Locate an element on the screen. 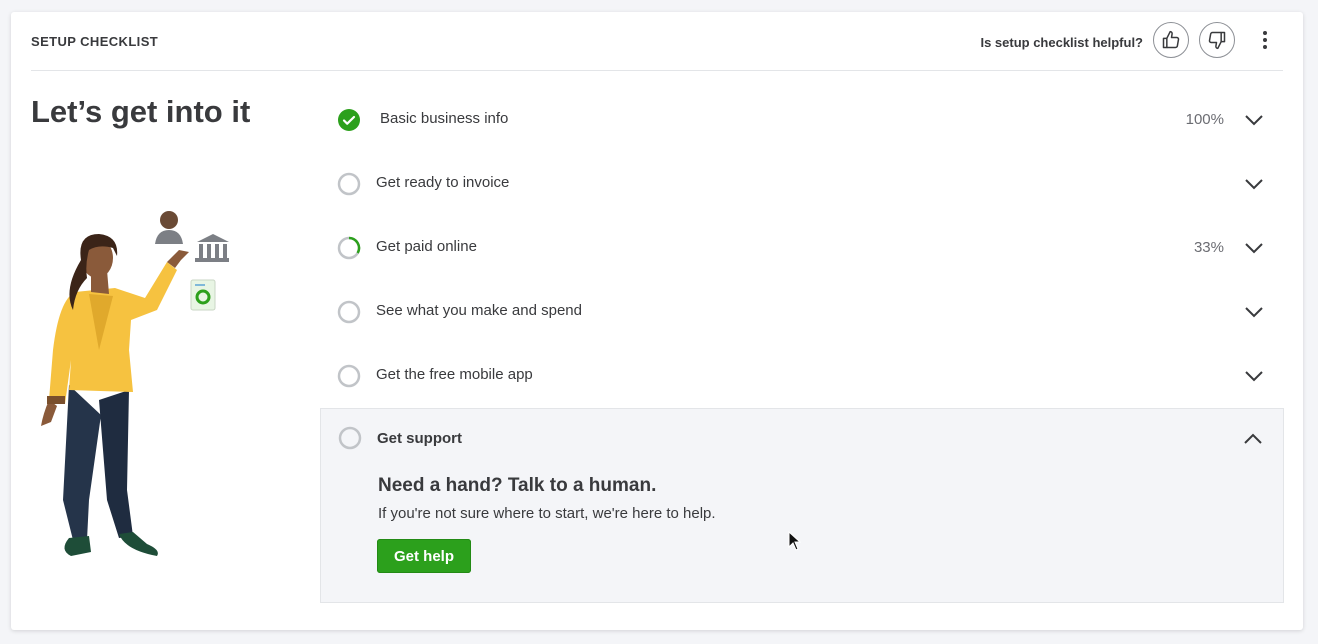  checklist-item-label: Get ready to invoice is located at coordinates (443, 182).